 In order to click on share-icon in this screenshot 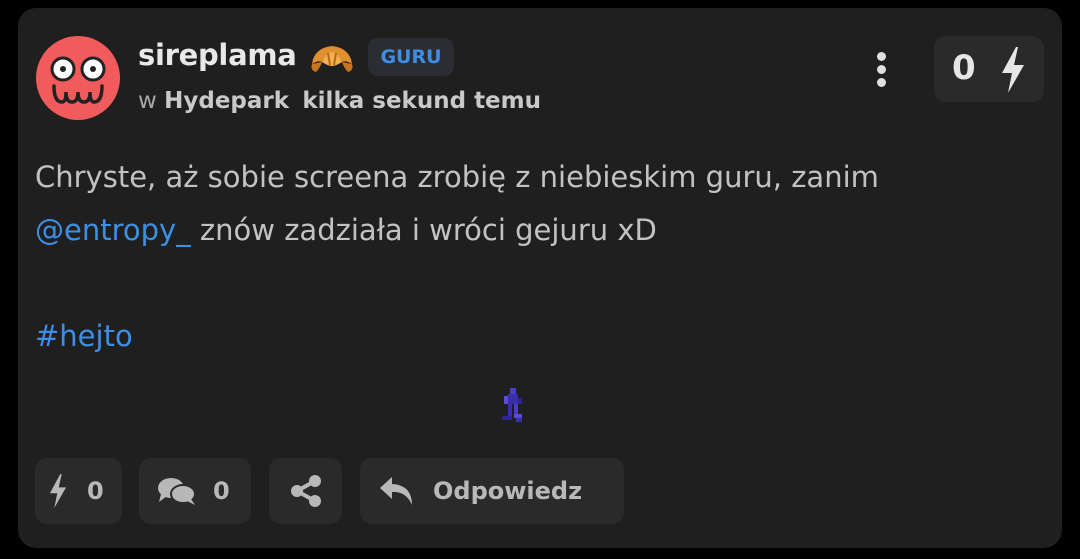, I will do `click(306, 491)`.